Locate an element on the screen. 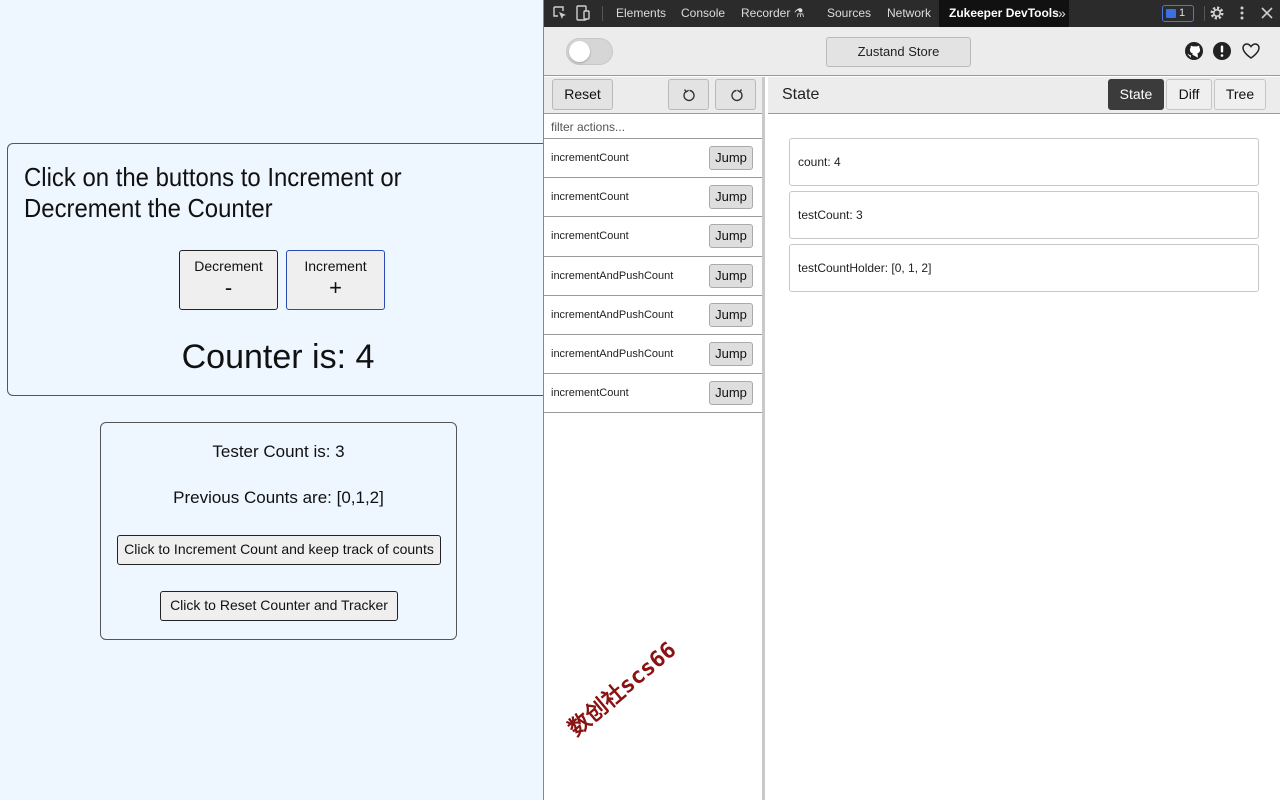 This screenshot has width=1280, height=800. state-item: count: 4 is located at coordinates (1024, 162).